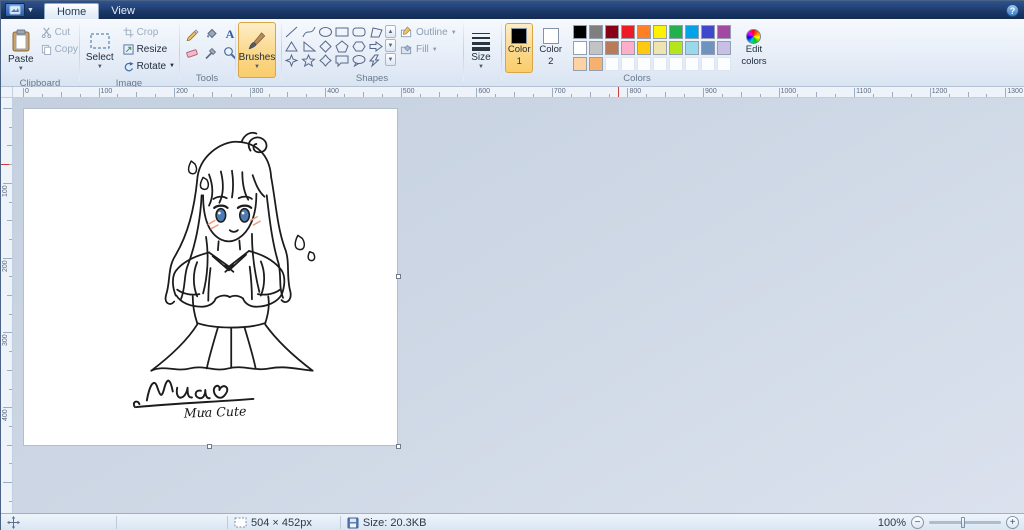 Image resolution: width=1024 pixels, height=530 pixels. What do you see at coordinates (30, 10) in the screenshot?
I see `qat-dropdown-icon: ▼` at bounding box center [30, 10].